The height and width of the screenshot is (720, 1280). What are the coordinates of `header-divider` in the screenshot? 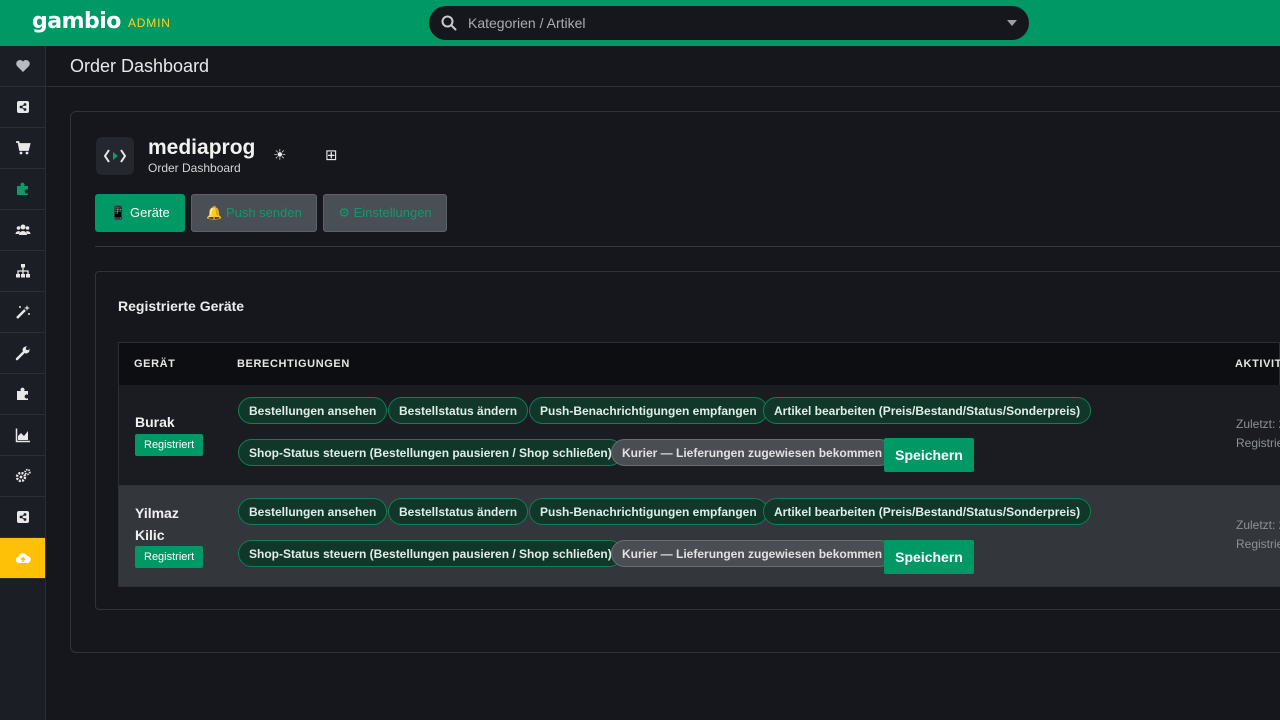 It's located at (663, 86).